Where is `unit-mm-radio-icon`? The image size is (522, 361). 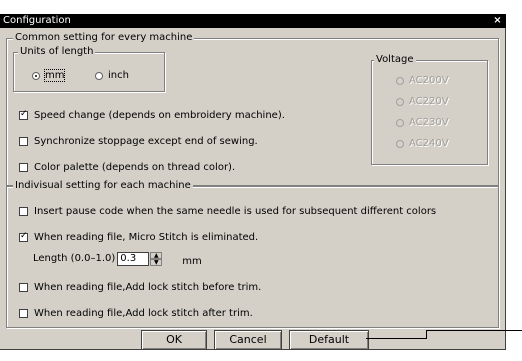 unit-mm-radio-icon is located at coordinates (36, 75).